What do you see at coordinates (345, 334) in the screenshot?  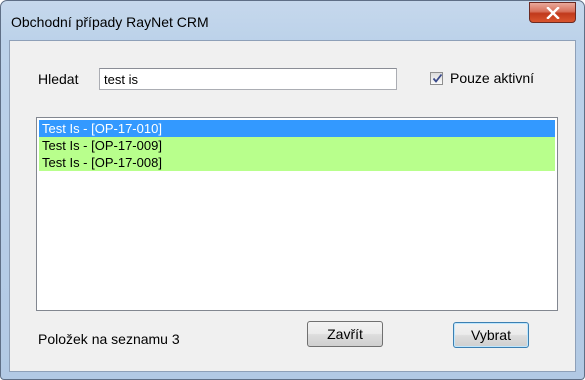 I see `close-button: Zavřít` at bounding box center [345, 334].